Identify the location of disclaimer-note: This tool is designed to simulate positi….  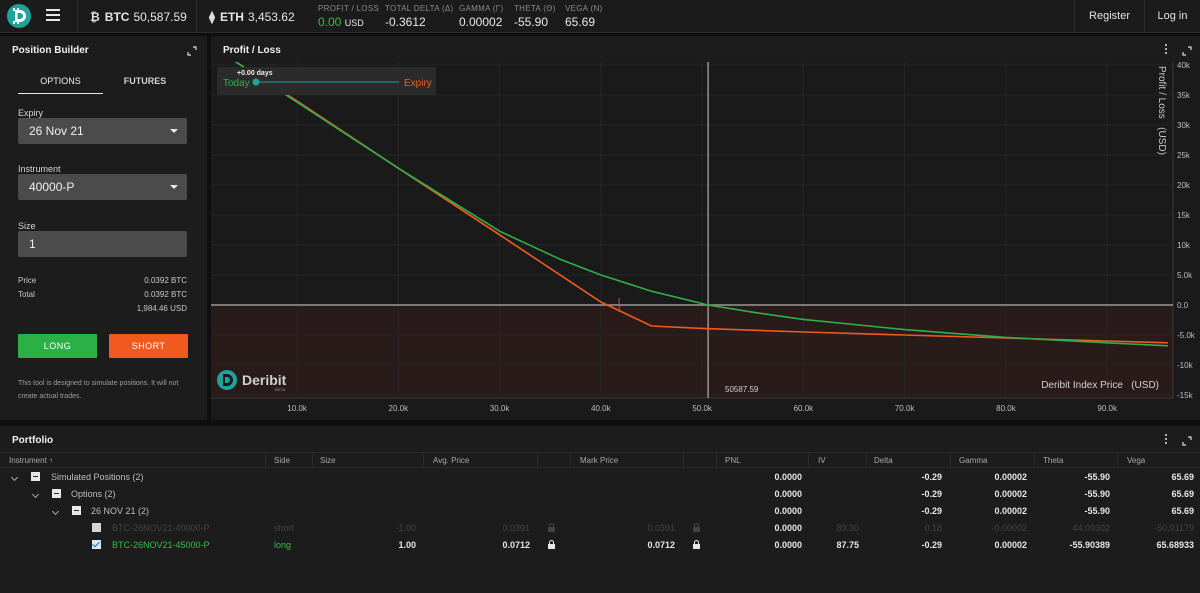
(98, 390).